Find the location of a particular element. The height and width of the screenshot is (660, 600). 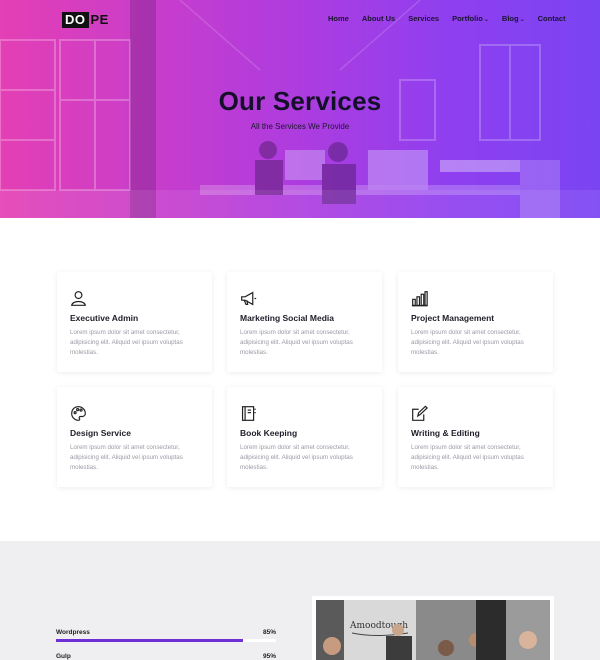

user-icon is located at coordinates (78, 298).